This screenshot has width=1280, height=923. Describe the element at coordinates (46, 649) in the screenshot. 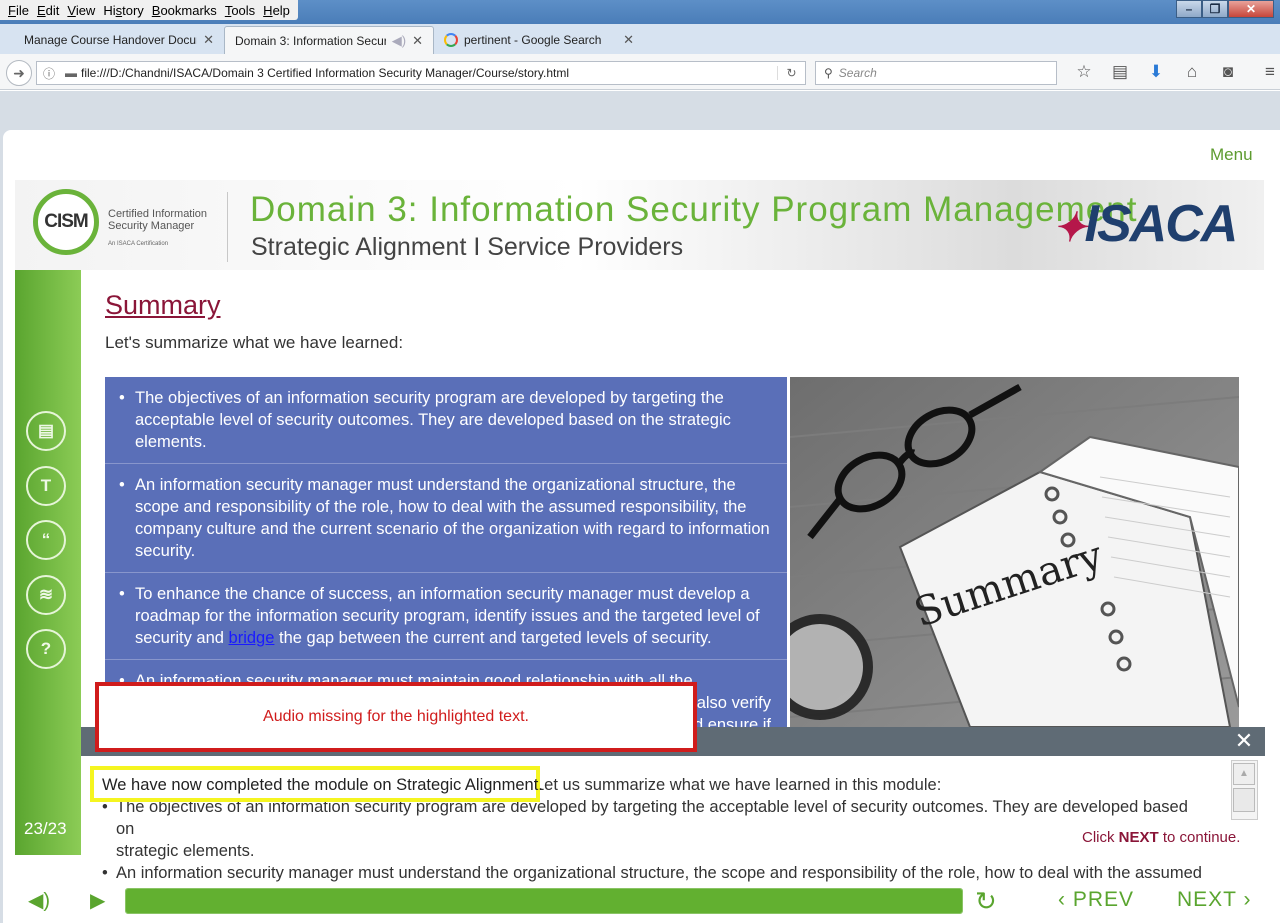

I see `help-icon: ?` at that location.